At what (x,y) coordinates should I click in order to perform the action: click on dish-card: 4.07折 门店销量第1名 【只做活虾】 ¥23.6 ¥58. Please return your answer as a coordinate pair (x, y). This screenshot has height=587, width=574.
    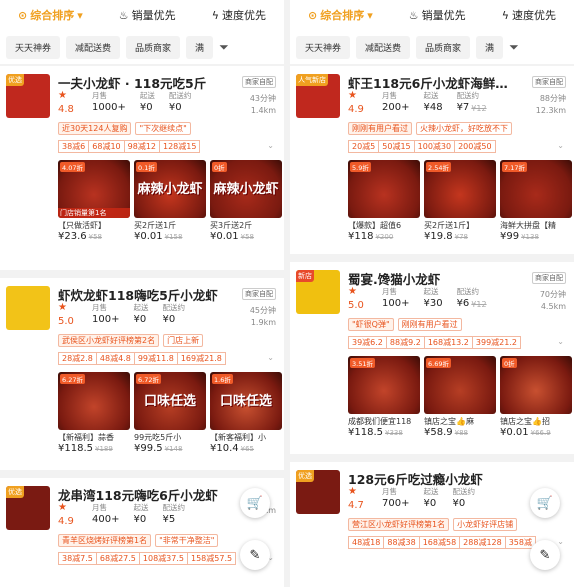
    Looking at the image, I should click on (94, 201).